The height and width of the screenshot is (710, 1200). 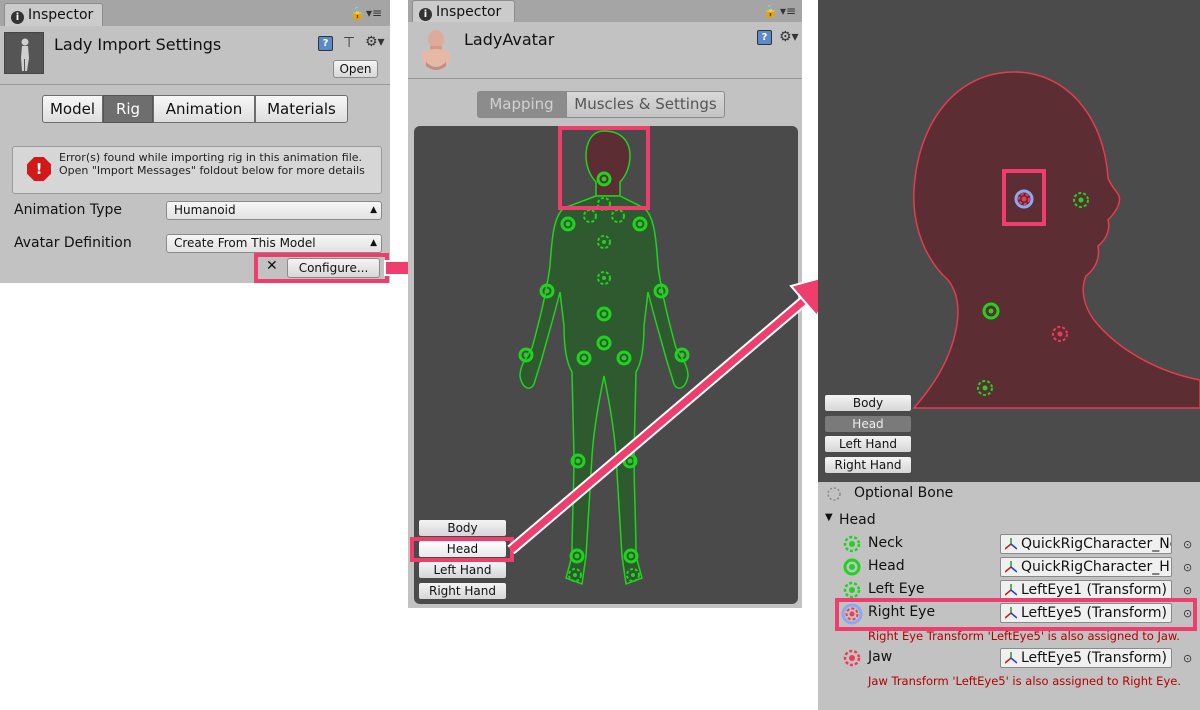 I want to click on bone-name: Jaw, so click(x=880, y=657).